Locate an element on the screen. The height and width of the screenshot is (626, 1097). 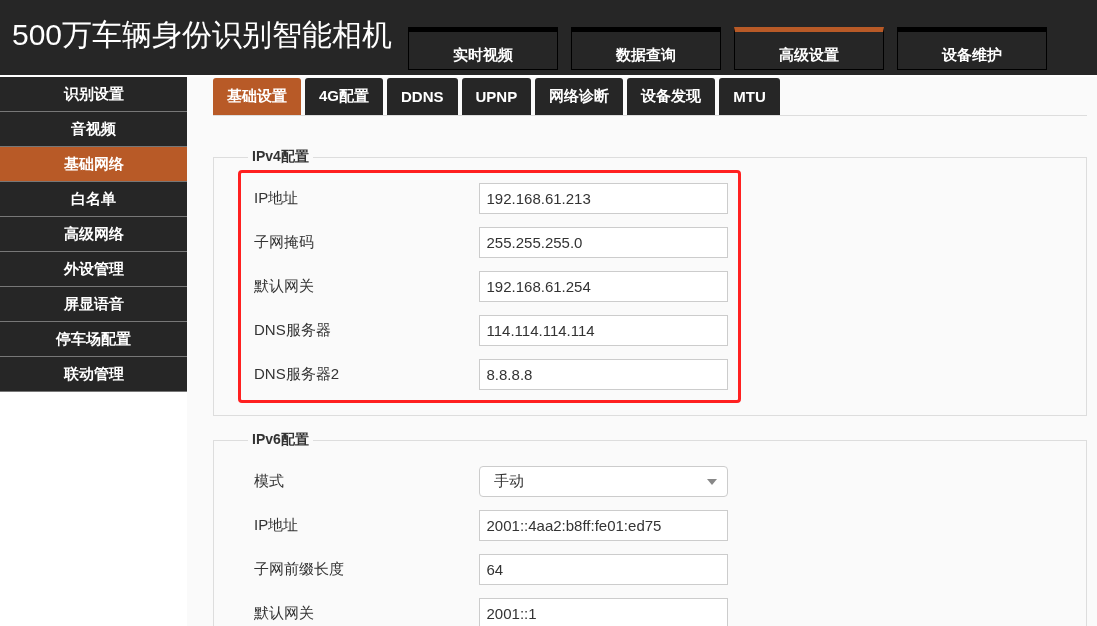
input-field: 64 is located at coordinates (603, 569).